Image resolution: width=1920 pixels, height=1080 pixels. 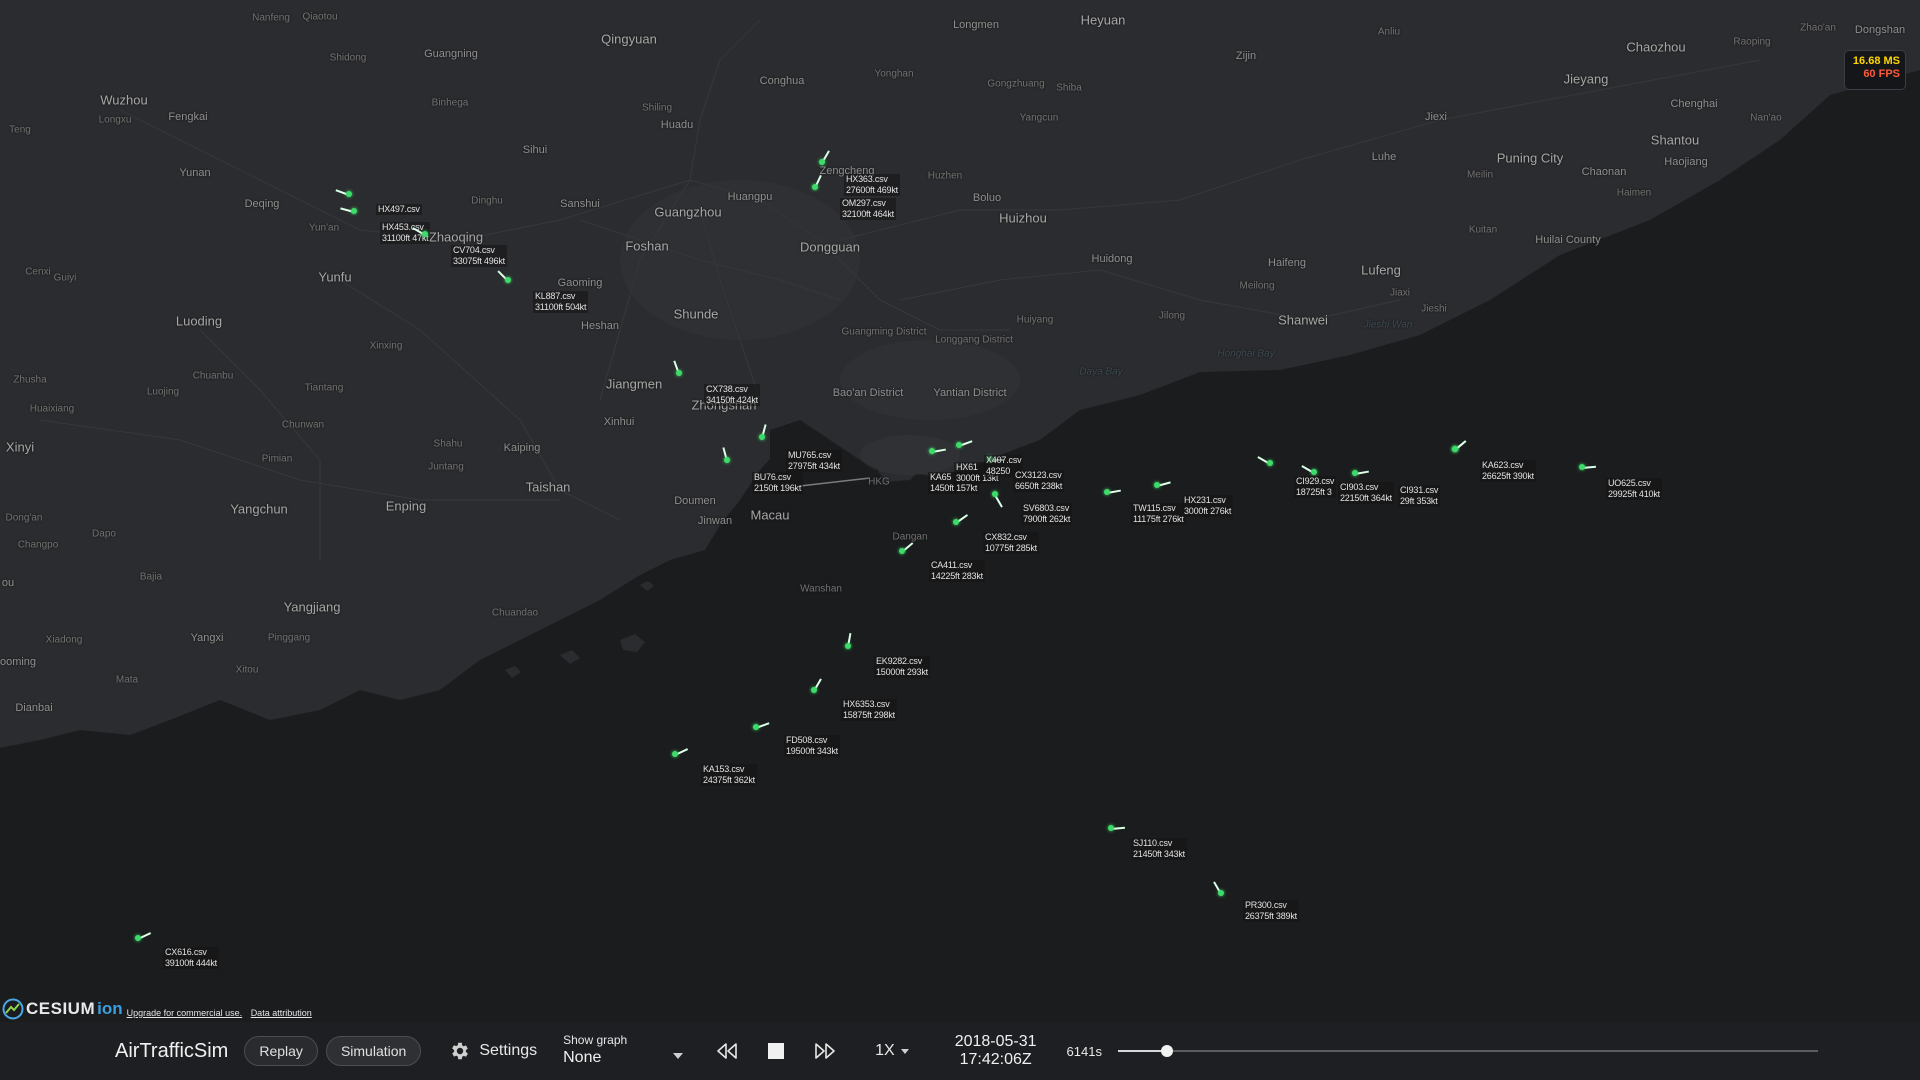 What do you see at coordinates (729, 780) in the screenshot?
I see `aircraft-info: 24375ft 362kt` at bounding box center [729, 780].